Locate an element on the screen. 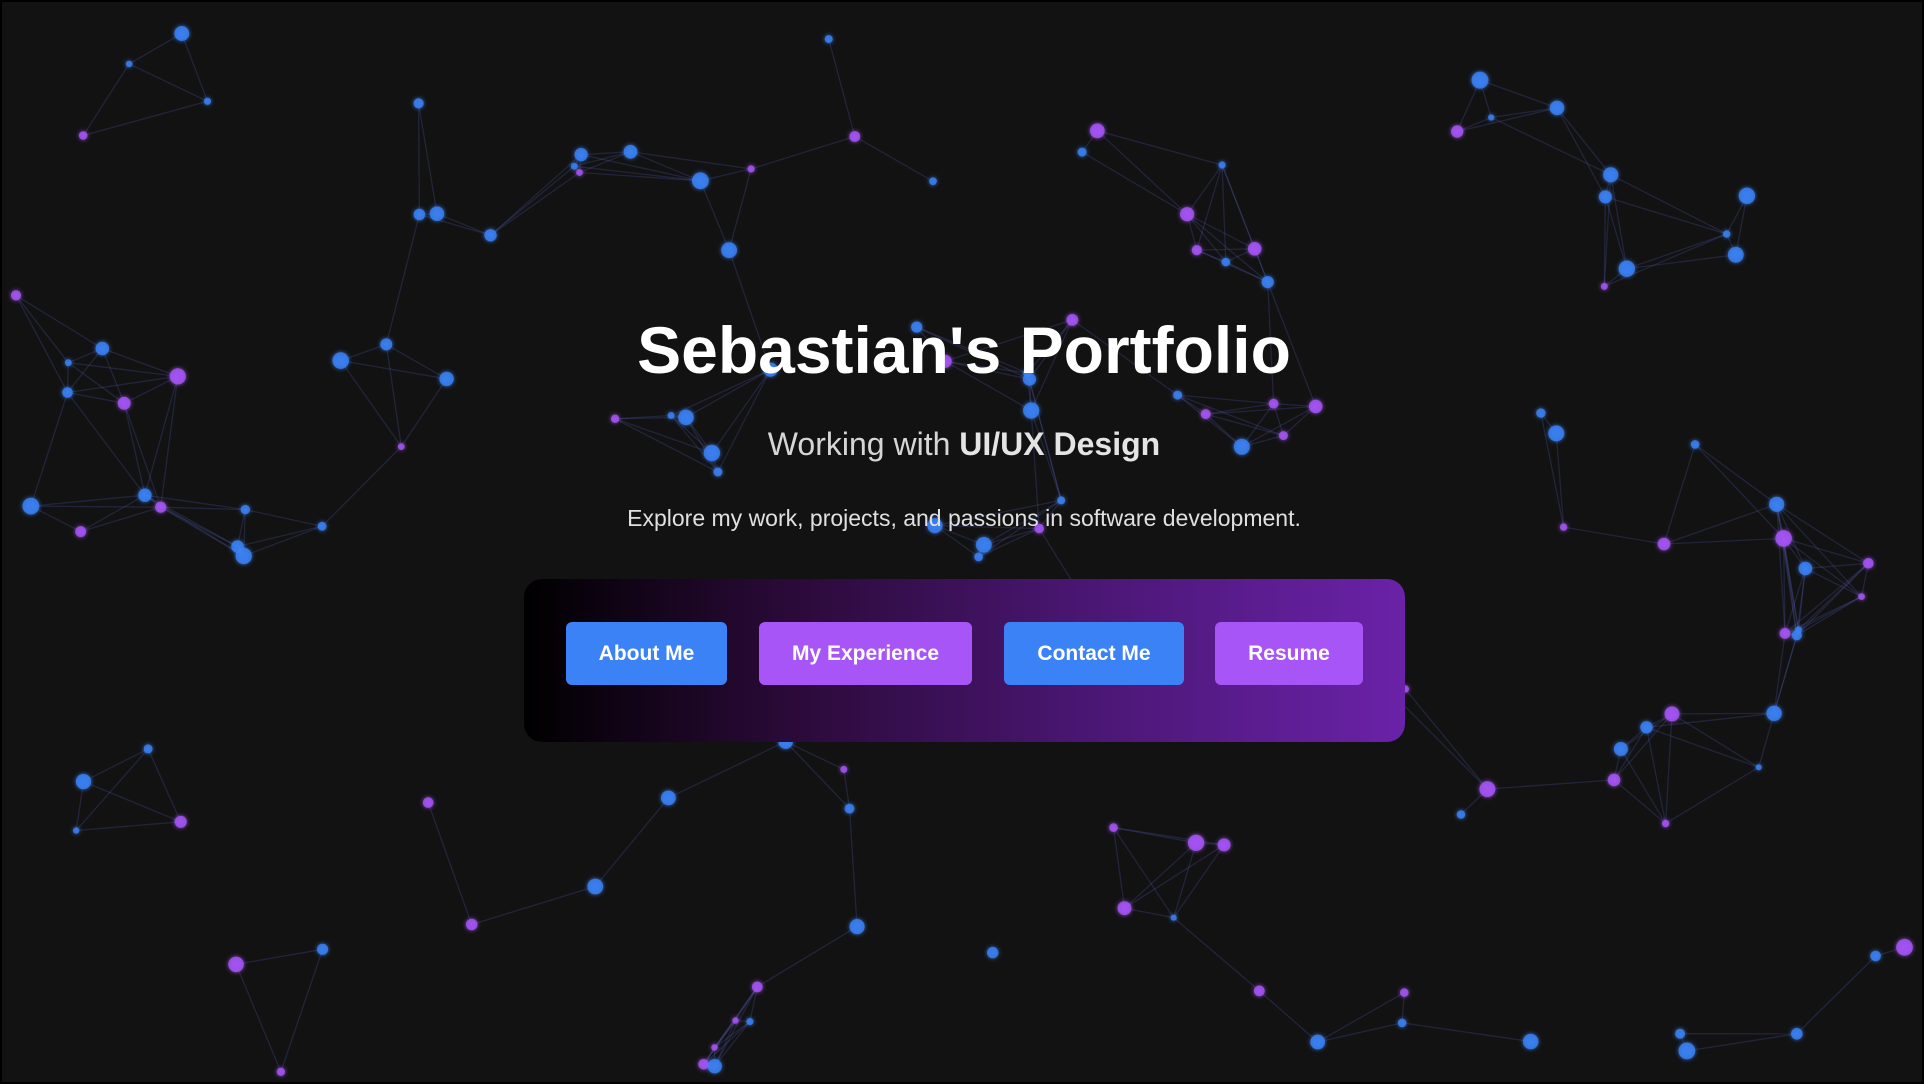  subtitle-emphasis: UI/UX Design is located at coordinates (1060, 444).